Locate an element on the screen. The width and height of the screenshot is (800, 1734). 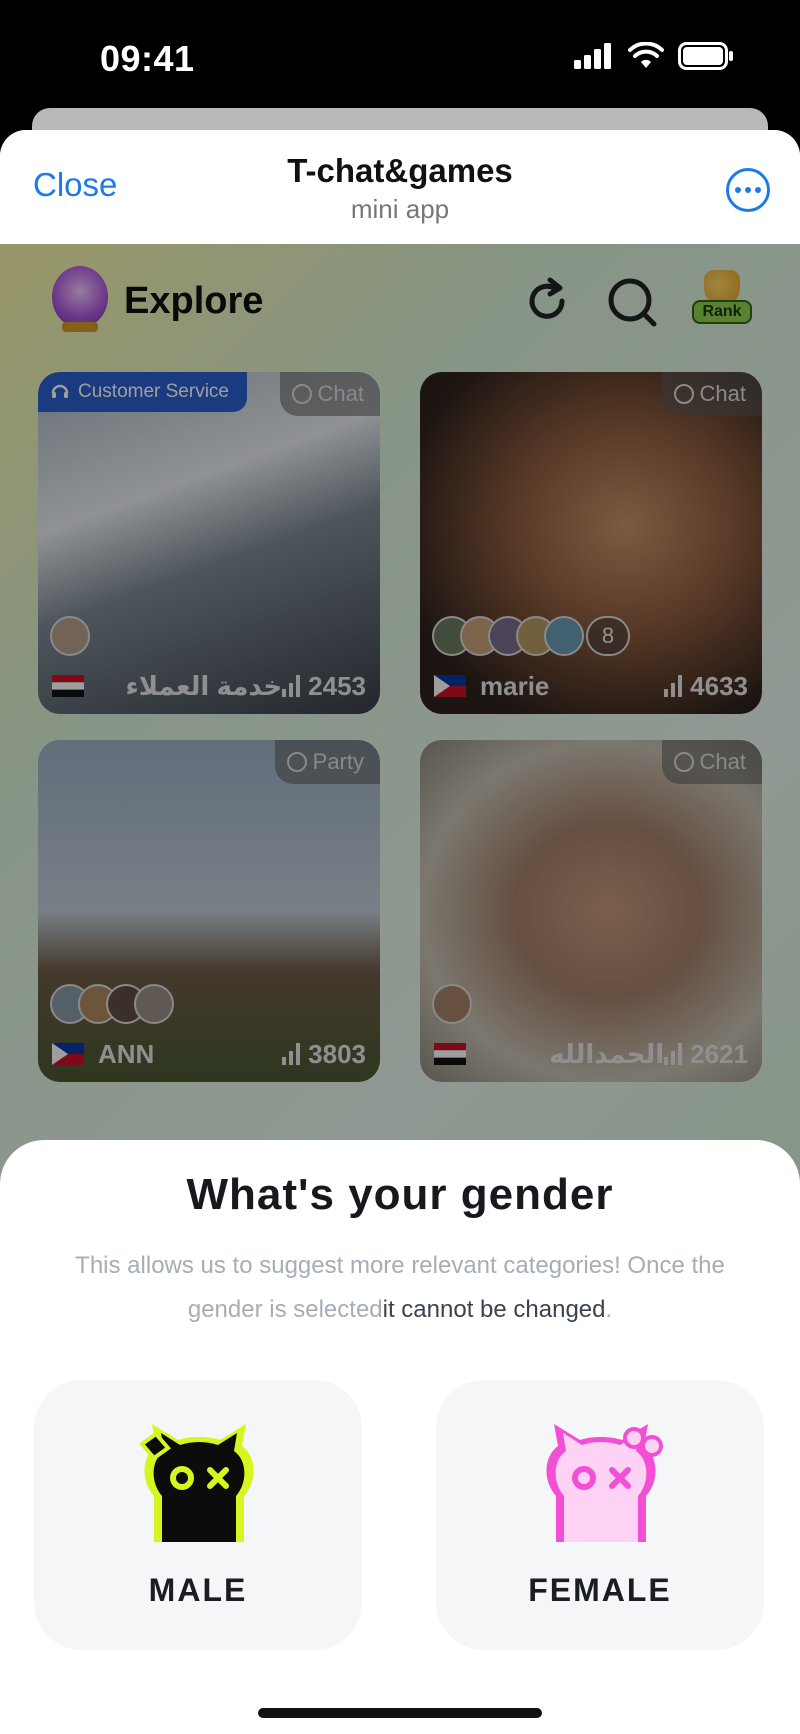
battery-icon is located at coordinates (705, 56).